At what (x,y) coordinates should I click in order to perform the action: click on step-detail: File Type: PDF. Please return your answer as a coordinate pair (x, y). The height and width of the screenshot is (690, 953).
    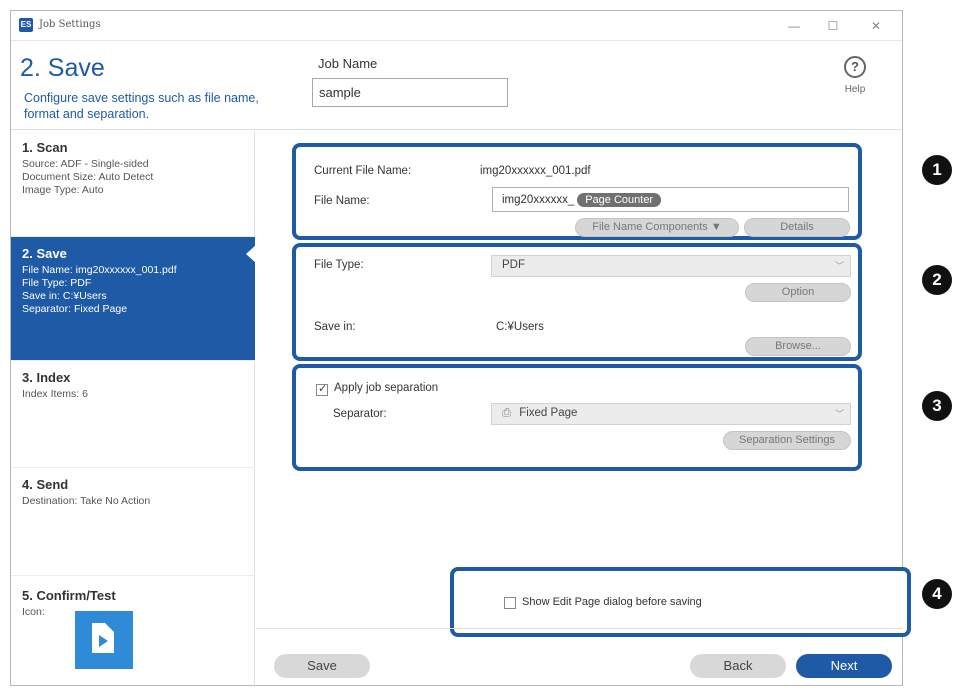
    Looking at the image, I should click on (57, 283).